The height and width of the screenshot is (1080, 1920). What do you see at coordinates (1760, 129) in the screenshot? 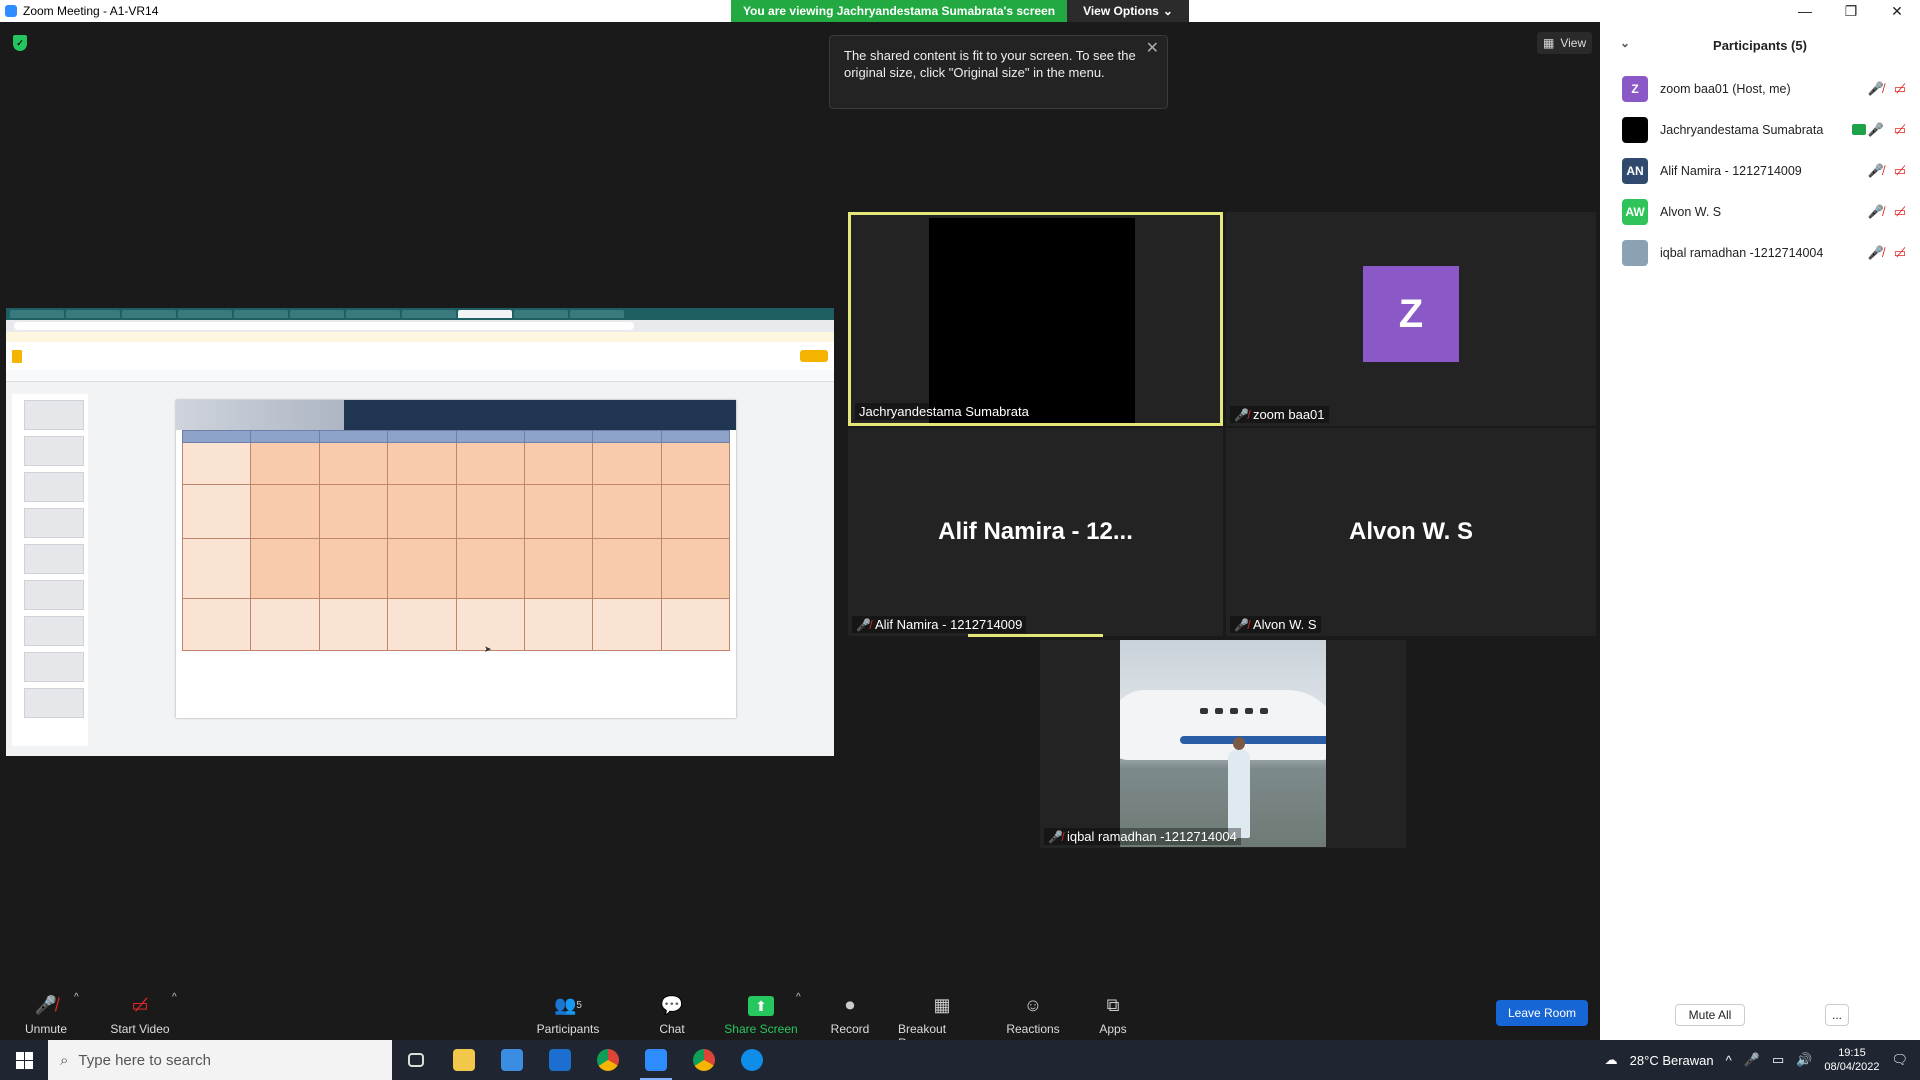
I see `participant-row: Jachryandestama Sumabrata 🎤 ▭̸` at bounding box center [1760, 129].